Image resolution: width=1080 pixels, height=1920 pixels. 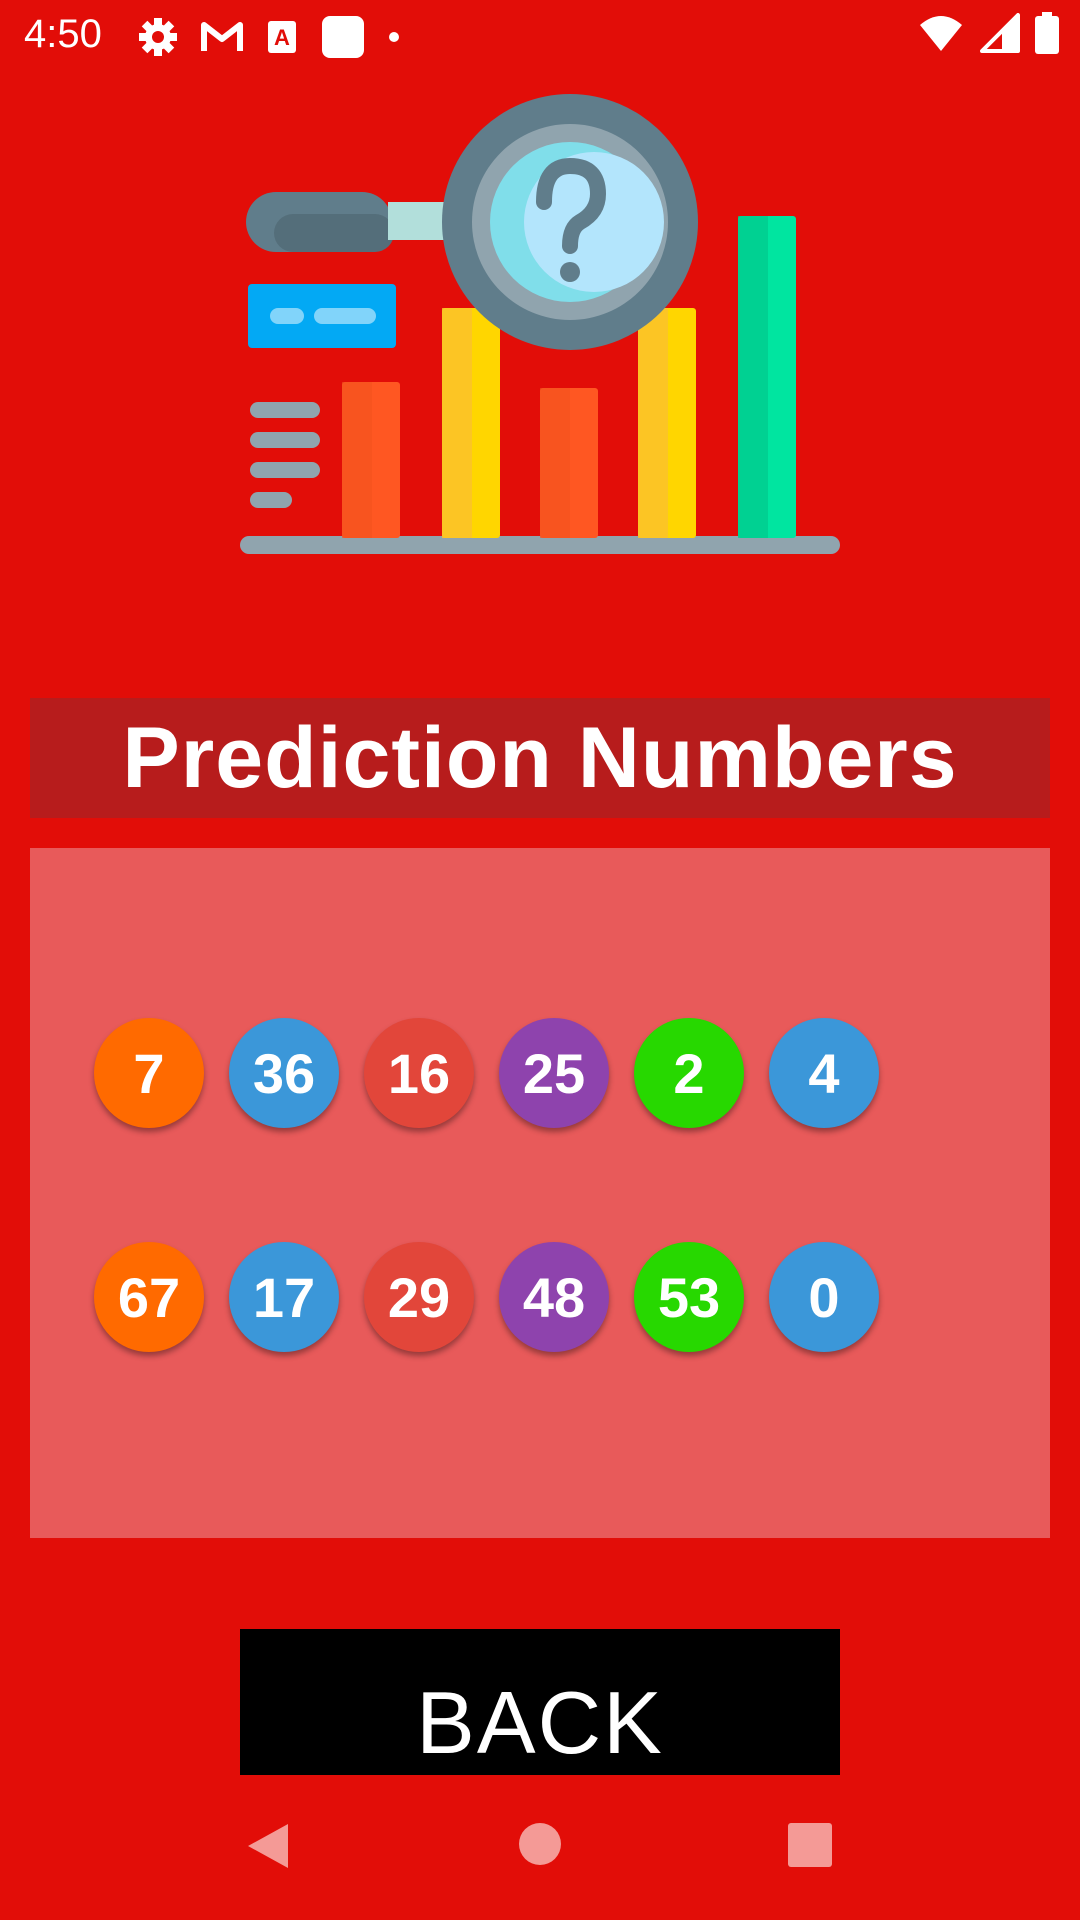 I want to click on number-ball: 48, so click(x=554, y=1297).